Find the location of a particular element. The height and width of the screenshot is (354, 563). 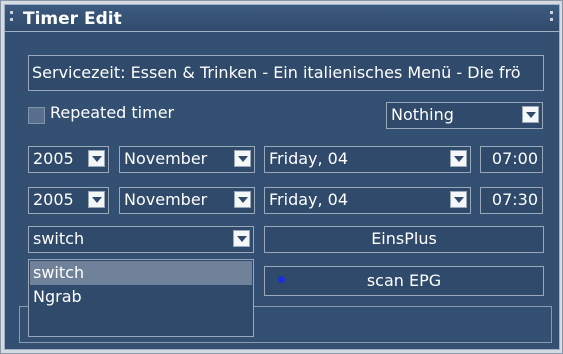

end-time-field: 07:30 is located at coordinates (511, 200).